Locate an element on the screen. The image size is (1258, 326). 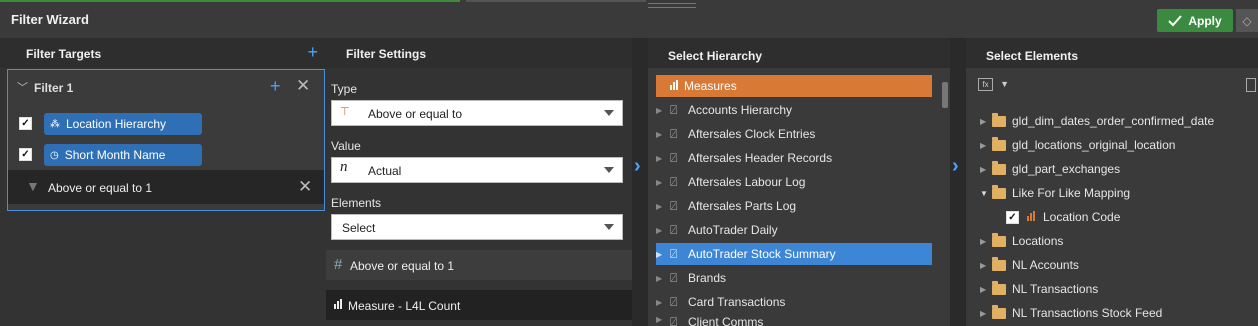
panel-divider is located at coordinates (640, 182).